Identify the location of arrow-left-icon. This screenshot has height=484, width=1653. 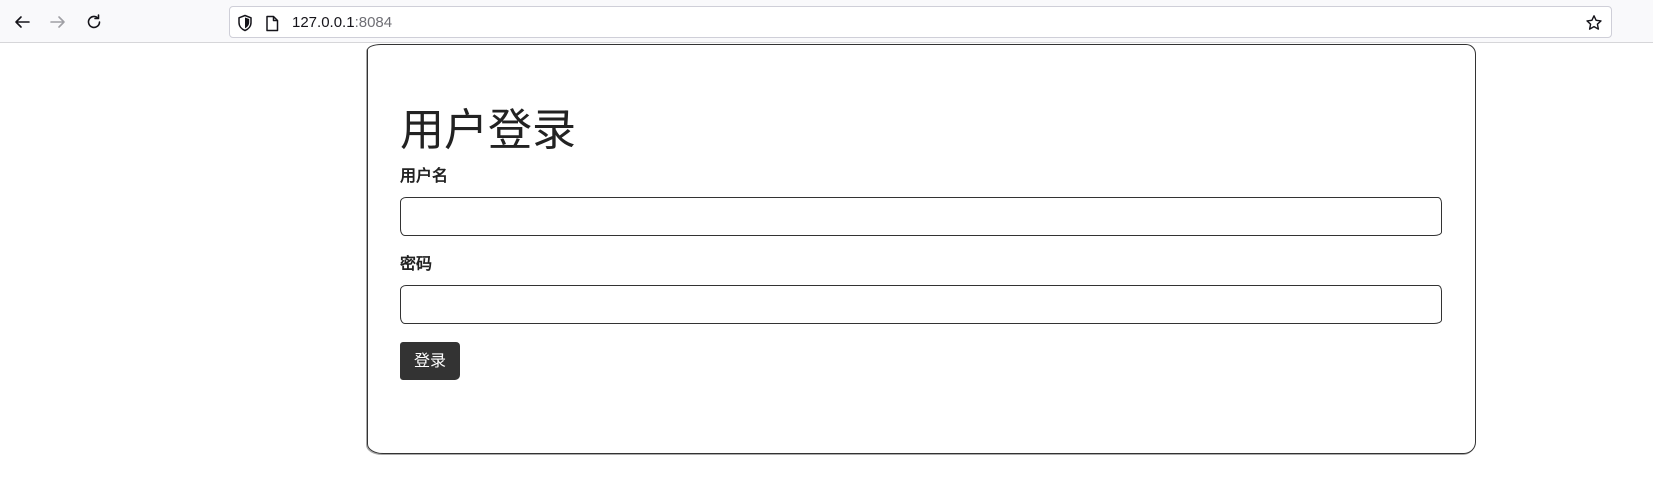
(22, 22).